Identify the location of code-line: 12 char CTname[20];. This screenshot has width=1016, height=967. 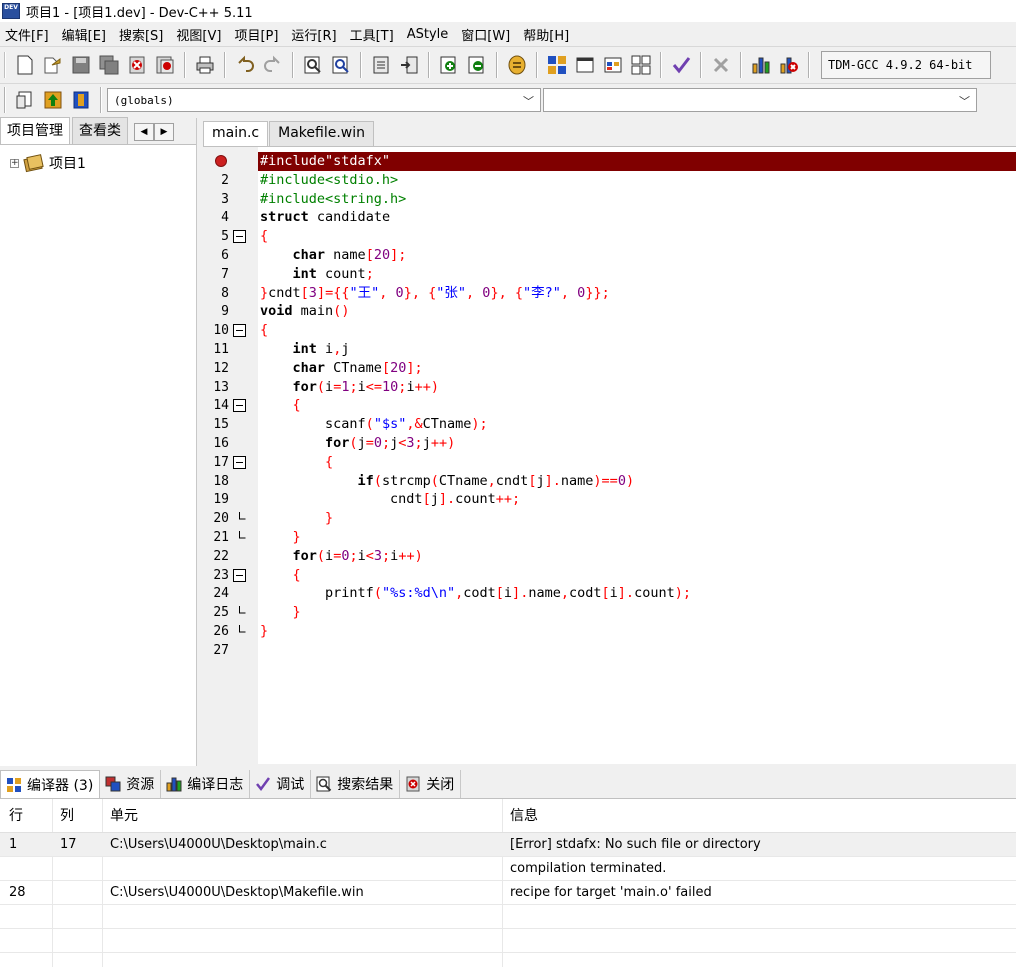
(609, 368).